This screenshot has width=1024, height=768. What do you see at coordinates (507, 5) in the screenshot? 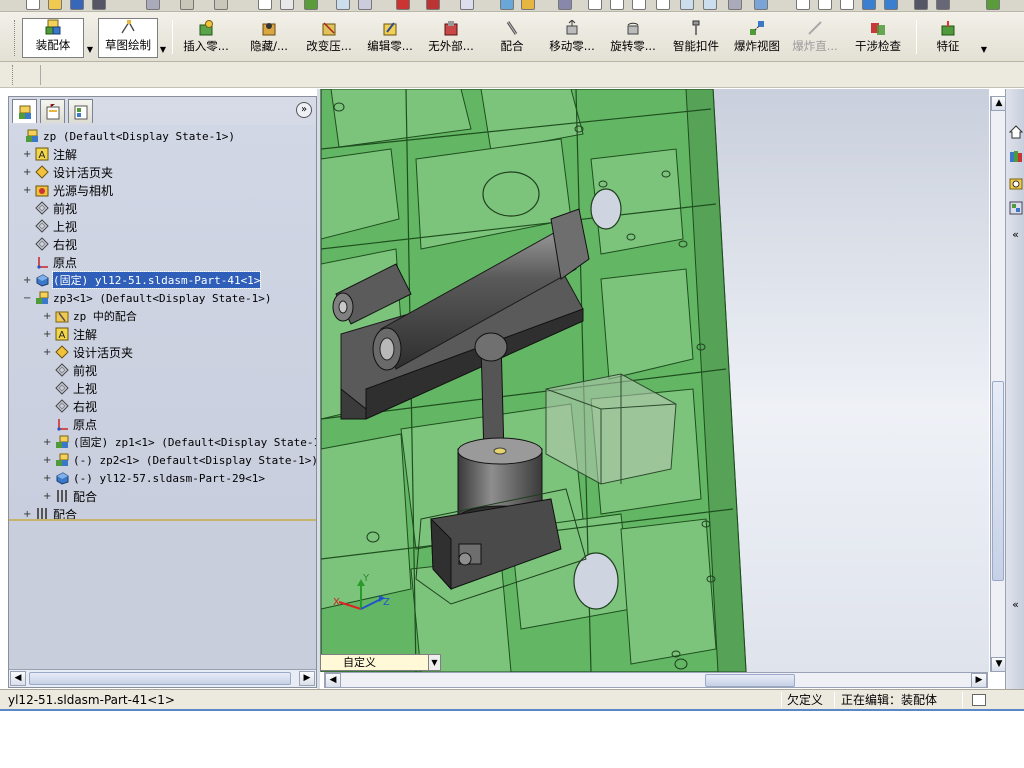
I see `grid-icon` at bounding box center [507, 5].